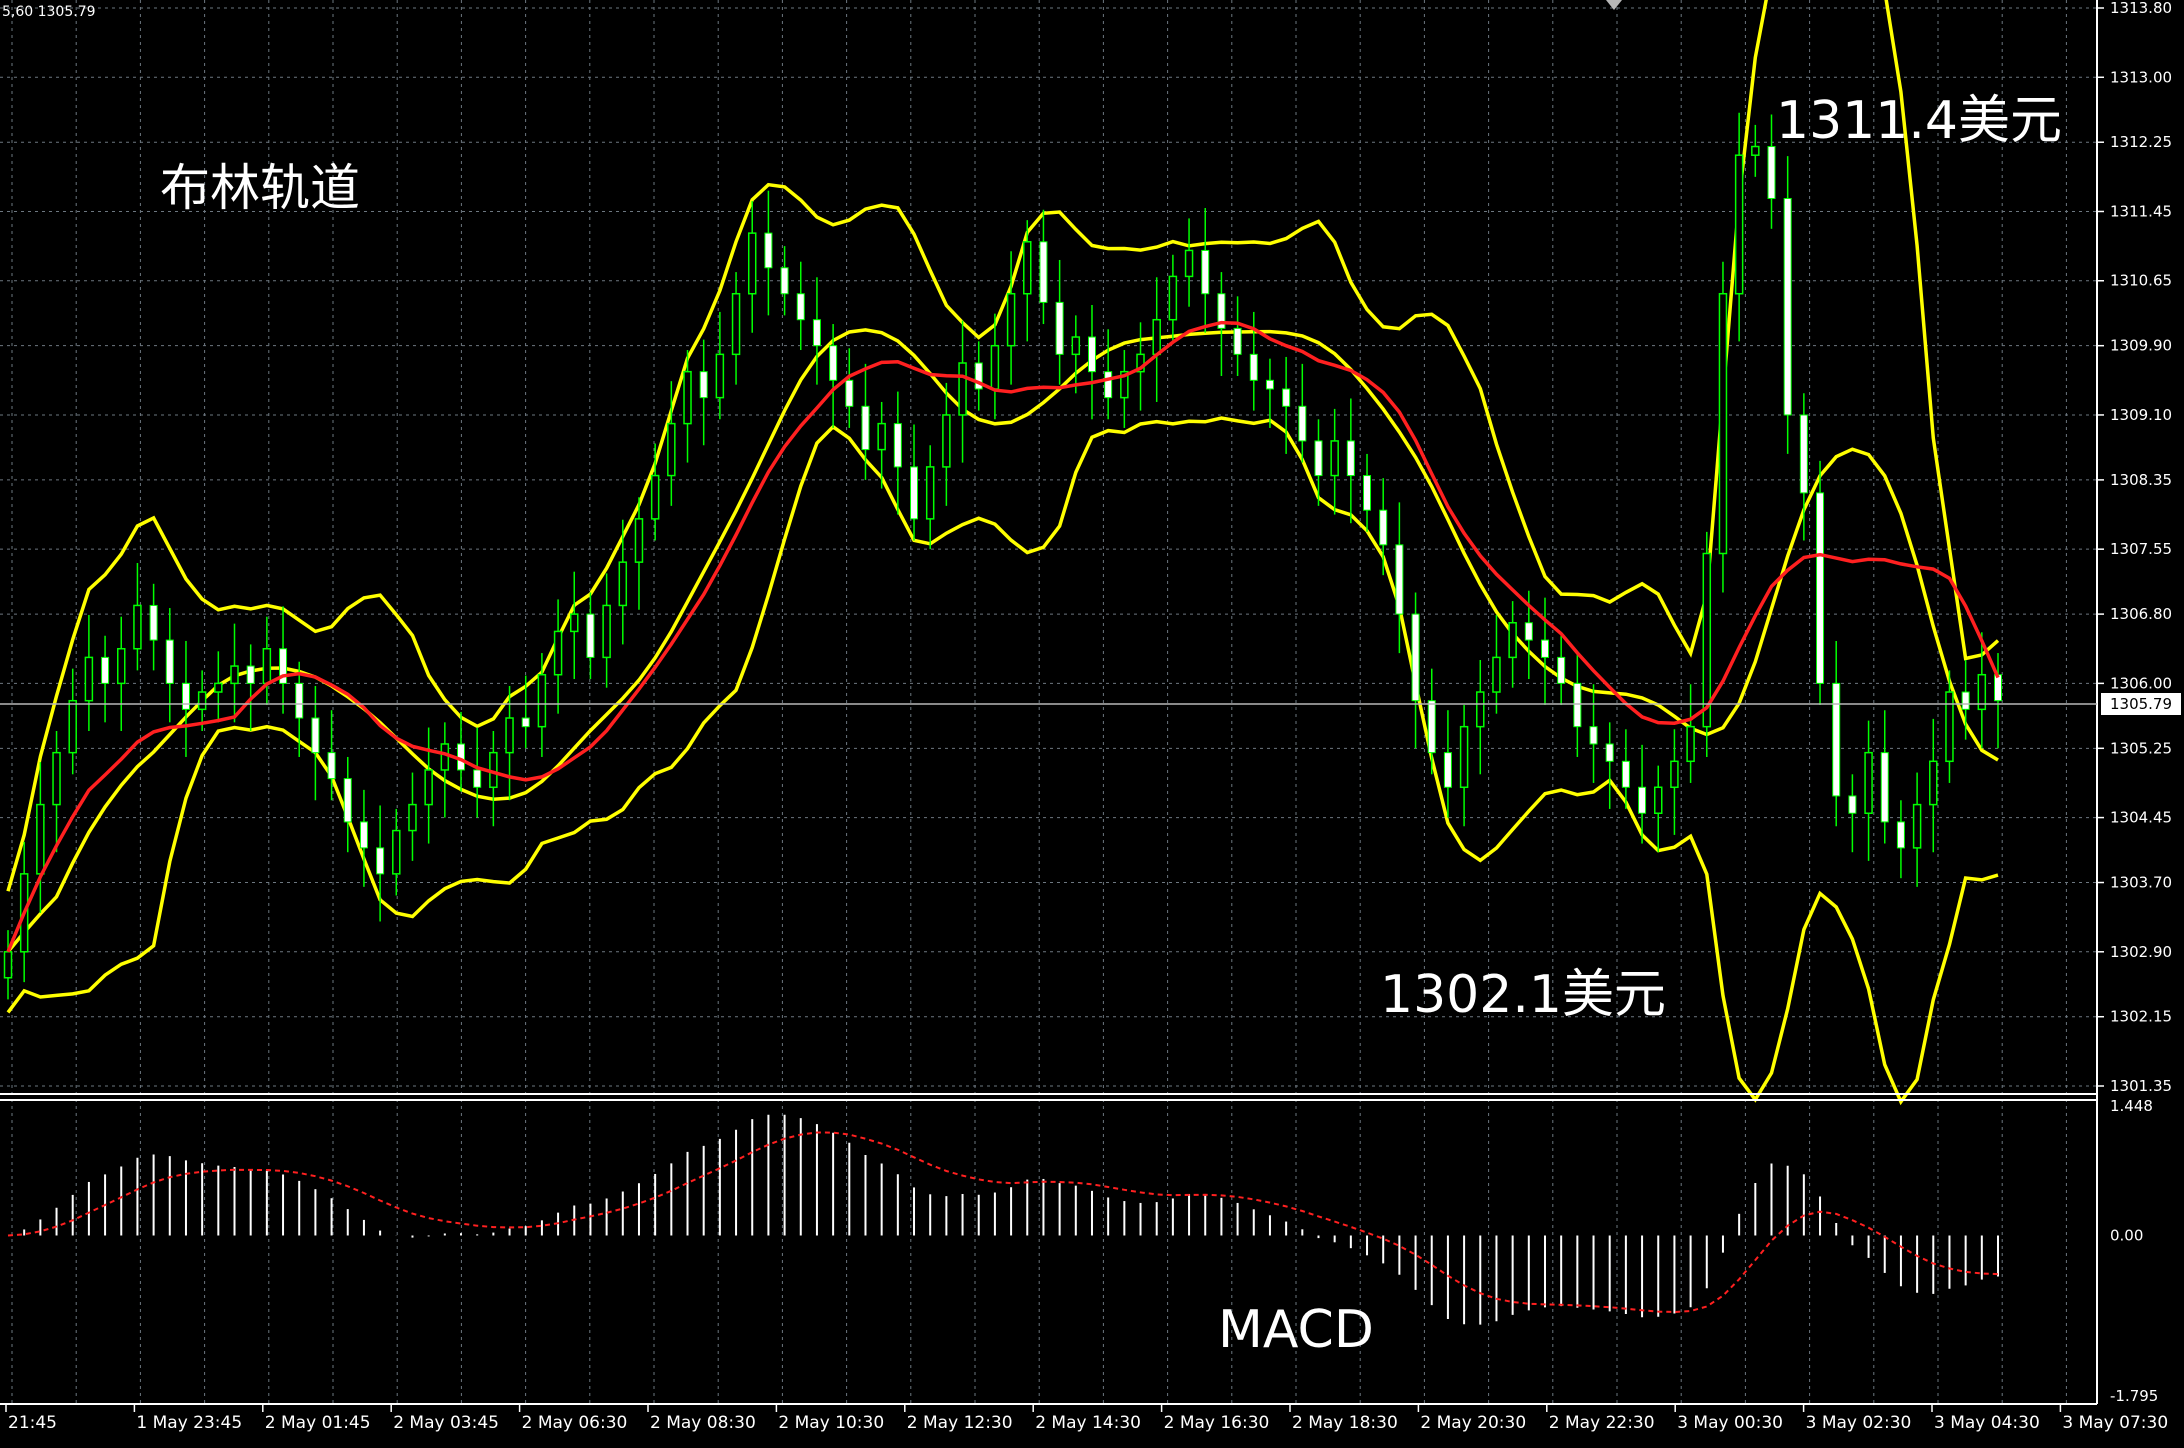 The image size is (2184, 1448). Describe the element at coordinates (2141, 683) in the screenshot. I see `price-tick-label: 1306.00` at that location.